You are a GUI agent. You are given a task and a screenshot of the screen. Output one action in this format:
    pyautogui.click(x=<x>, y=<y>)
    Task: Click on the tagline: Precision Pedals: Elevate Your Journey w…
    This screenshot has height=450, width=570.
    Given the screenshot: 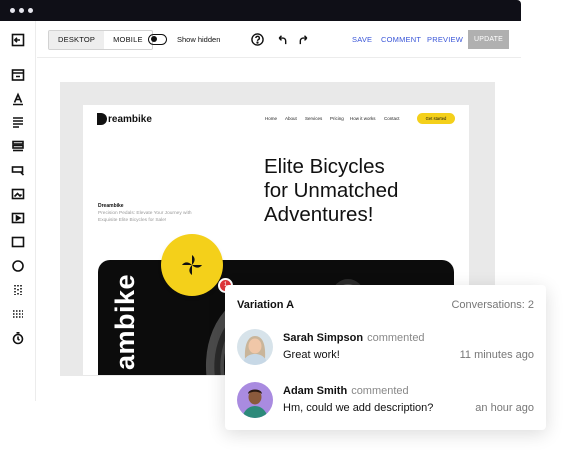 What is the action you would take?
    pyautogui.click(x=145, y=217)
    